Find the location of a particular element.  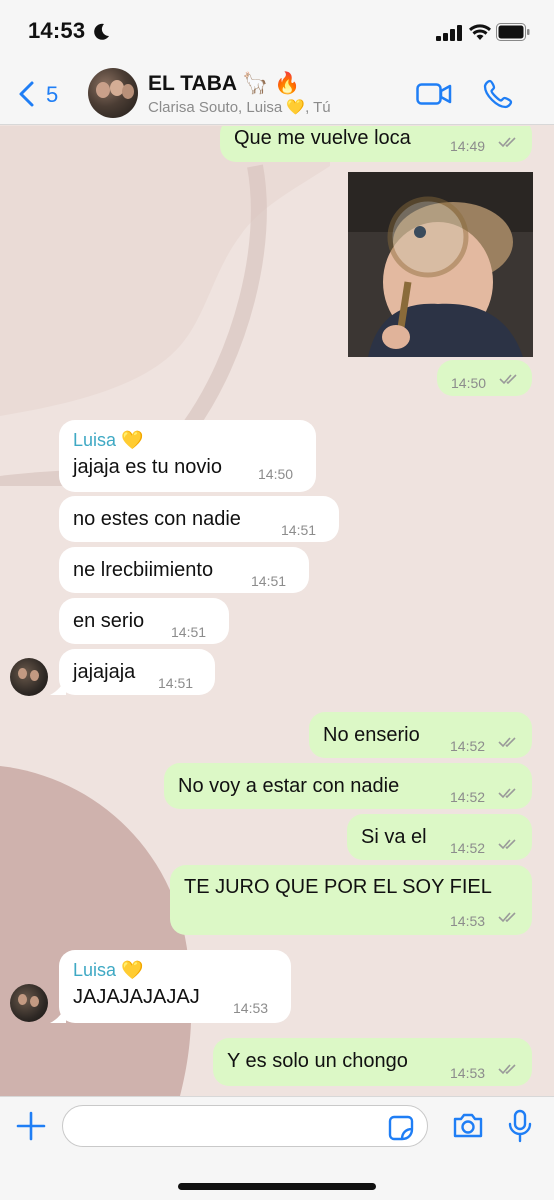

message-text: ne lrecbiimiento is located at coordinates (143, 570).